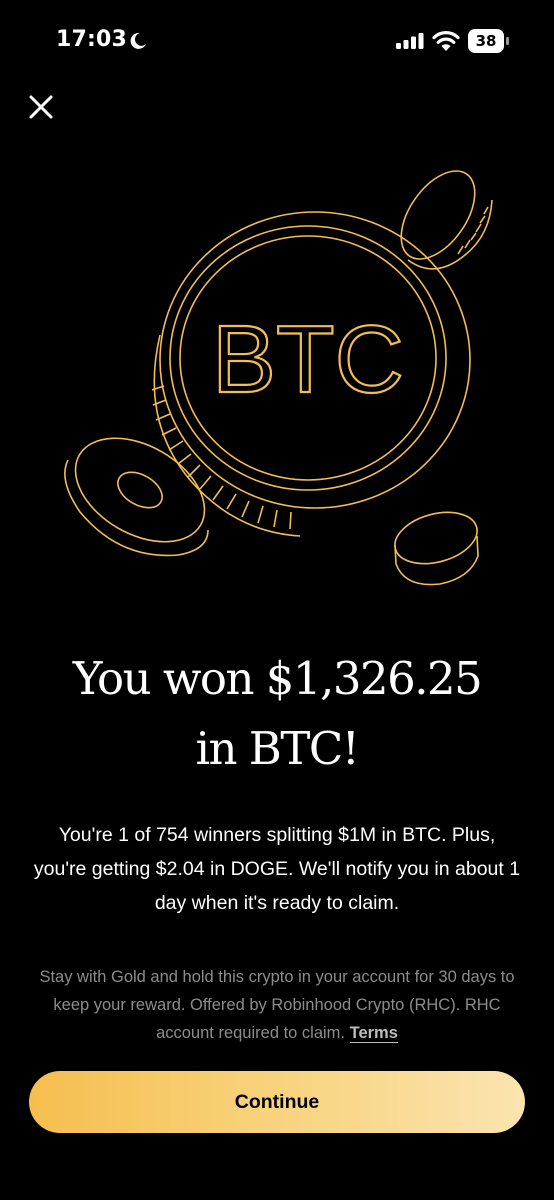 The height and width of the screenshot is (1200, 554). What do you see at coordinates (410, 41) in the screenshot?
I see `signal-icon` at bounding box center [410, 41].